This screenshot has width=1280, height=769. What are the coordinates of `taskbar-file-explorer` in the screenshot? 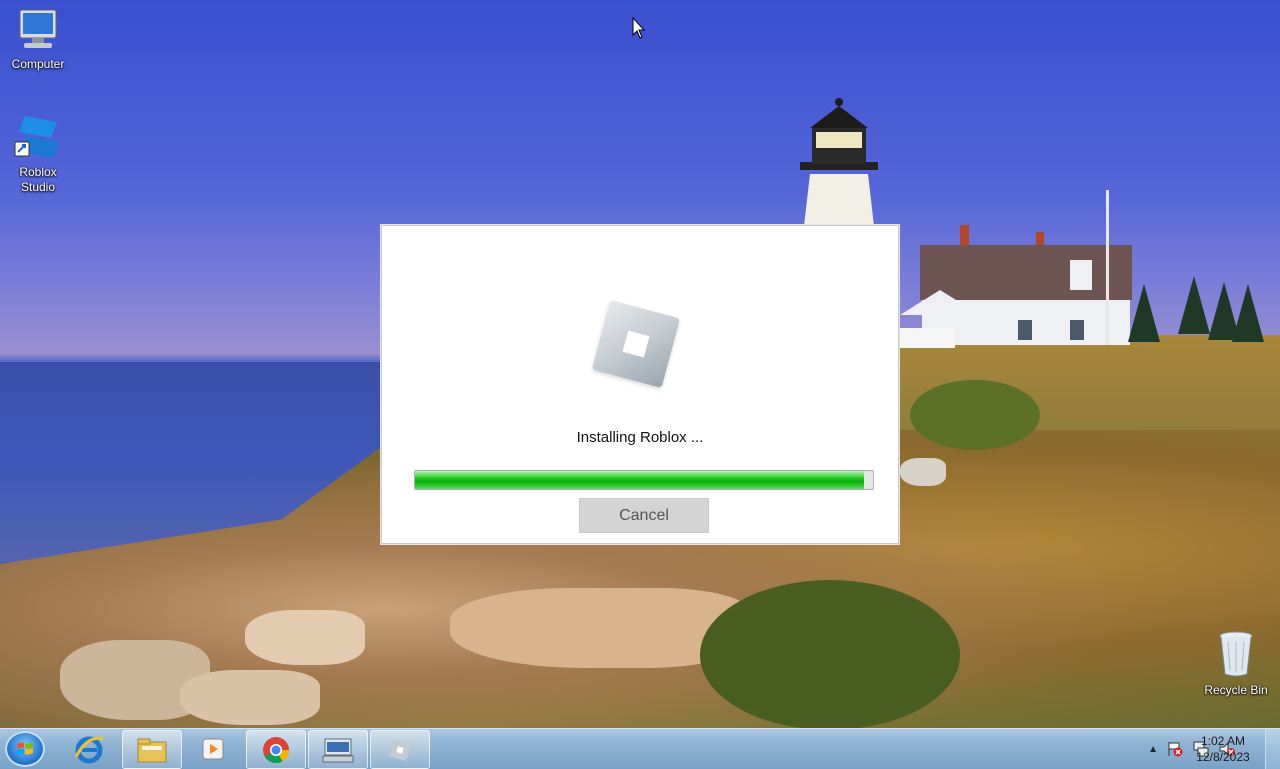 It's located at (152, 749).